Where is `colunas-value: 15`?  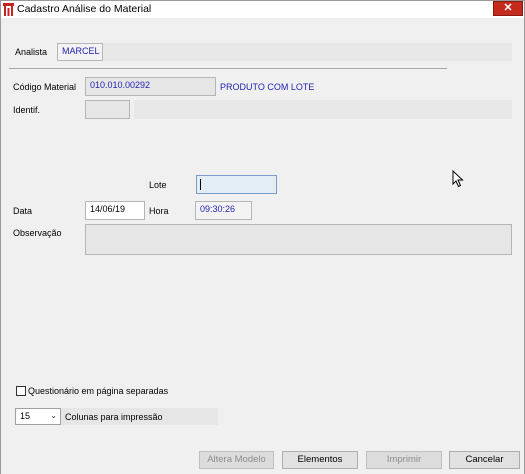 colunas-value: 15 is located at coordinates (25, 416).